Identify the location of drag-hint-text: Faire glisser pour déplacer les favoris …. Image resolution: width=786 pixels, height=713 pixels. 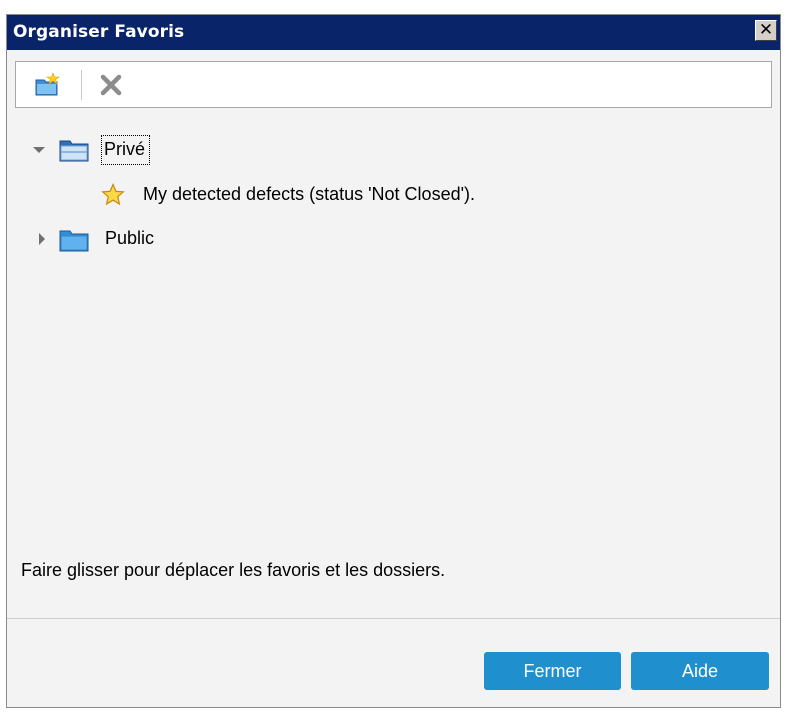
(233, 570).